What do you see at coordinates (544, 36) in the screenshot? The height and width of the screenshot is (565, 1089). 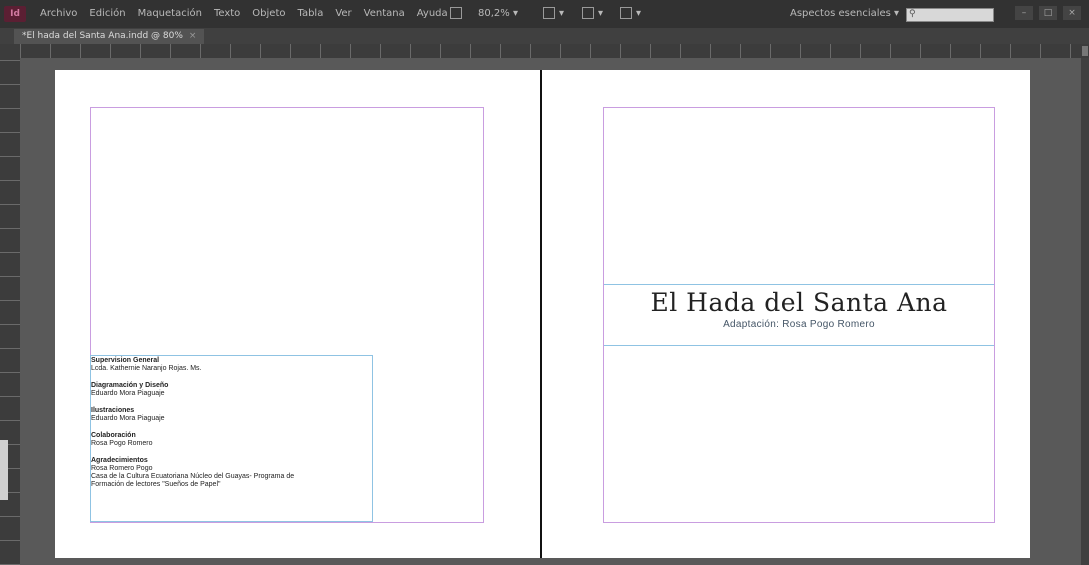 I see `document-tab-bar: *El hada del Santa Ana.indd @ 80% ×` at bounding box center [544, 36].